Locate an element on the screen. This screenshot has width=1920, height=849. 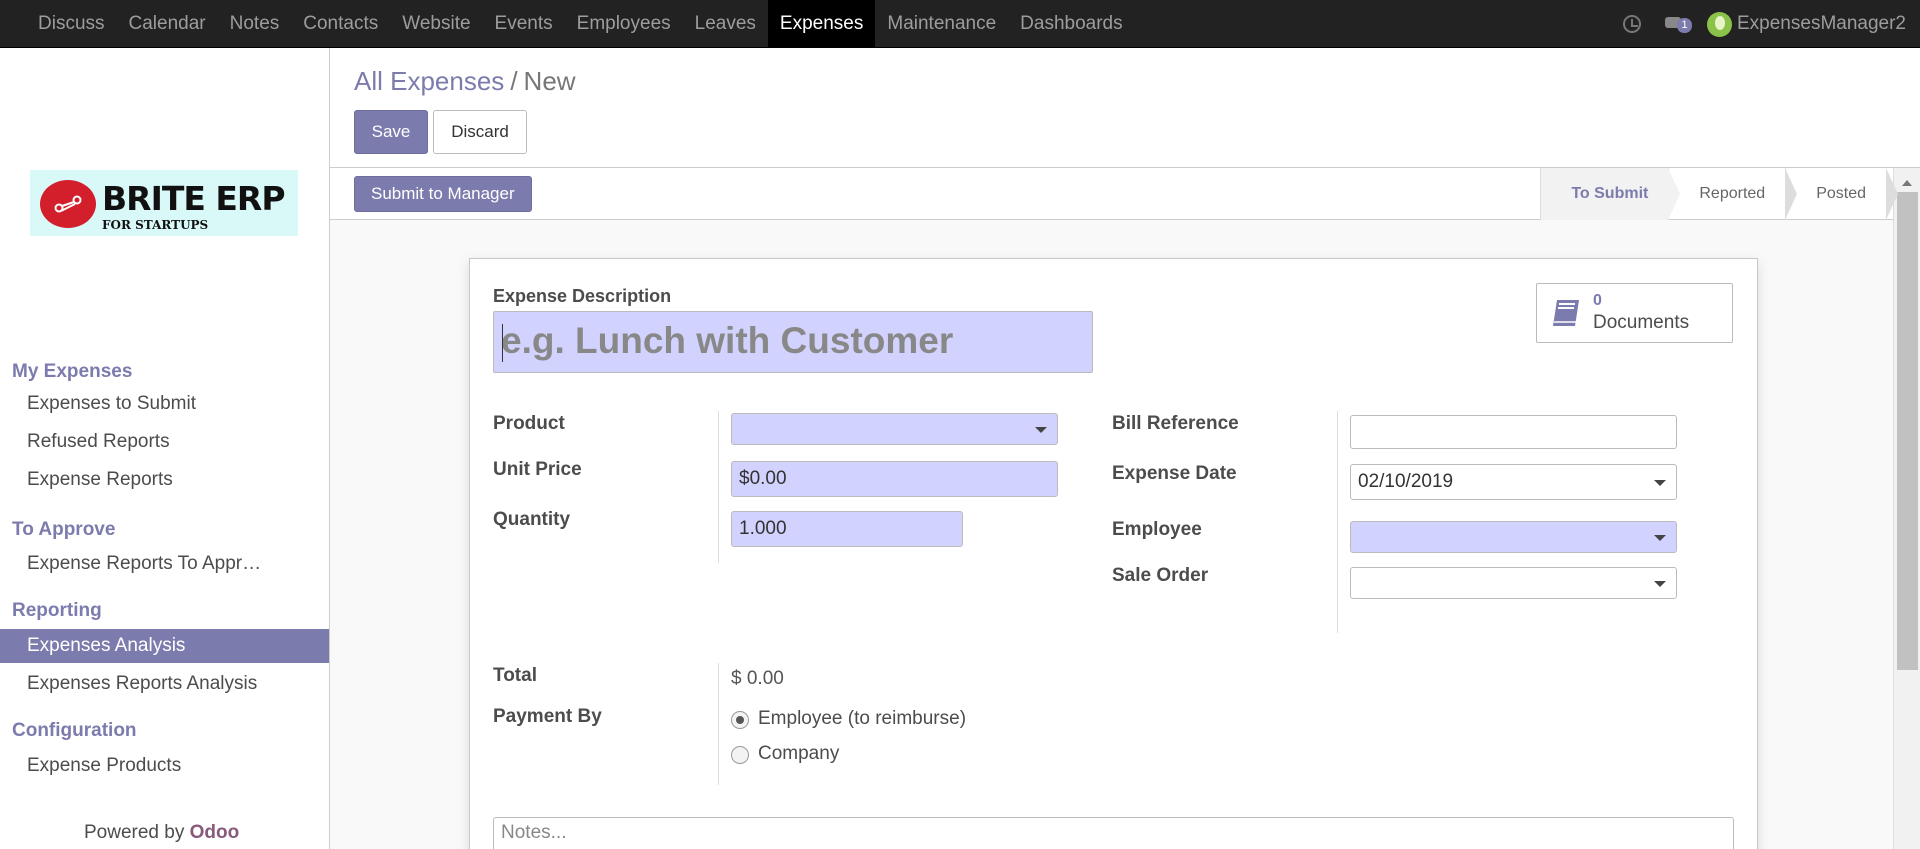
menu-expenses: Expenses is located at coordinates (821, 23).